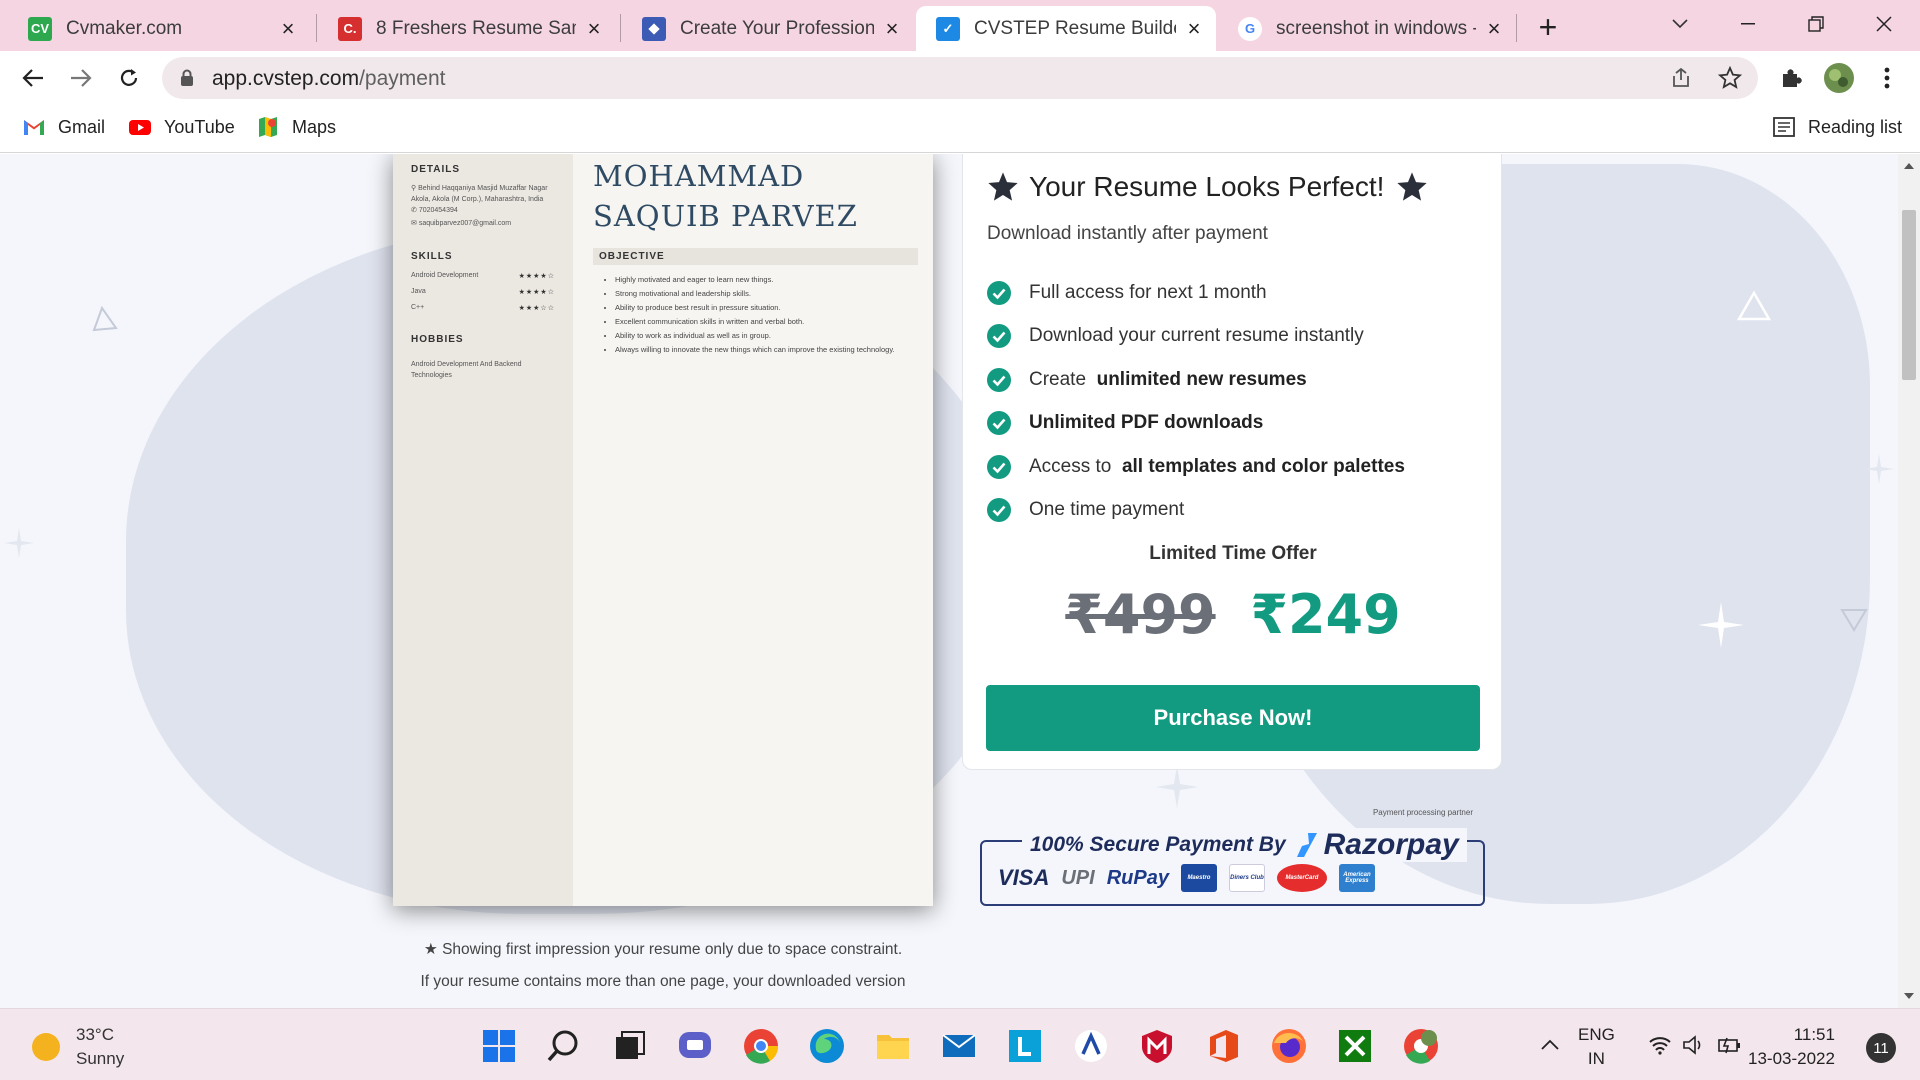 The image size is (1920, 1080). What do you see at coordinates (695, 1046) in the screenshot?
I see `teams-chat-icon` at bounding box center [695, 1046].